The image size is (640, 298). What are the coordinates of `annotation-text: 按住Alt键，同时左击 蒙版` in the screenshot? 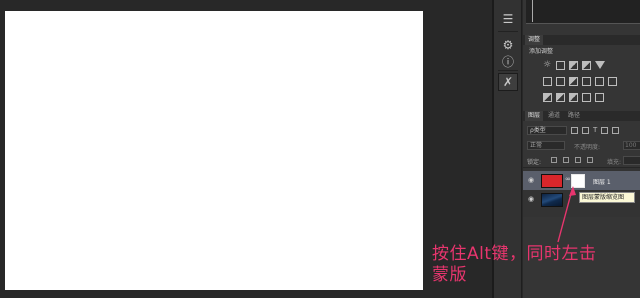 It's located at (536, 265).